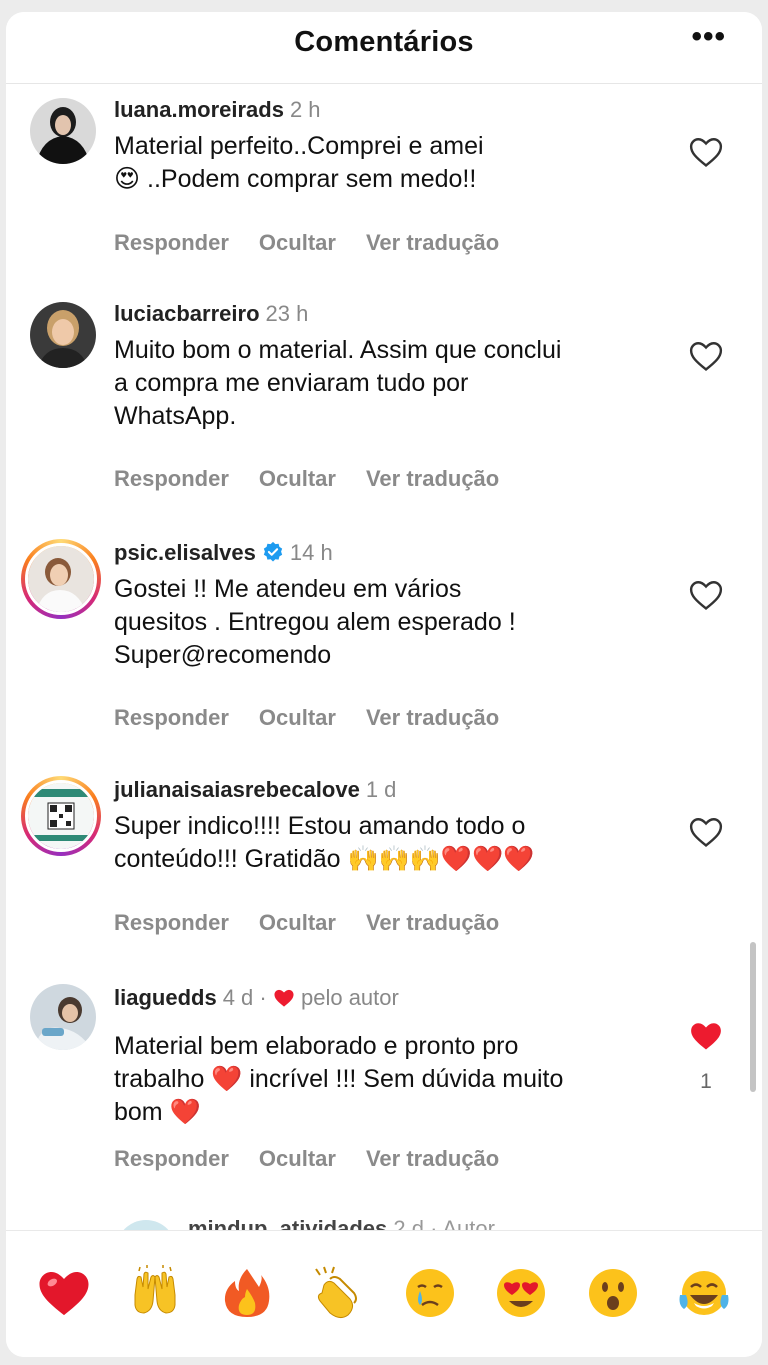 Image resolution: width=768 pixels, height=1365 pixels. What do you see at coordinates (708, 37) in the screenshot?
I see `more-options-icon: •••` at bounding box center [708, 37].